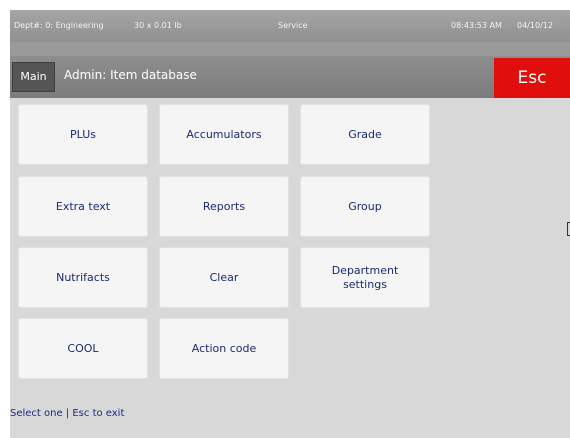 The height and width of the screenshot is (438, 570). Describe the element at coordinates (290, 49) in the screenshot. I see `header-spacer` at that location.